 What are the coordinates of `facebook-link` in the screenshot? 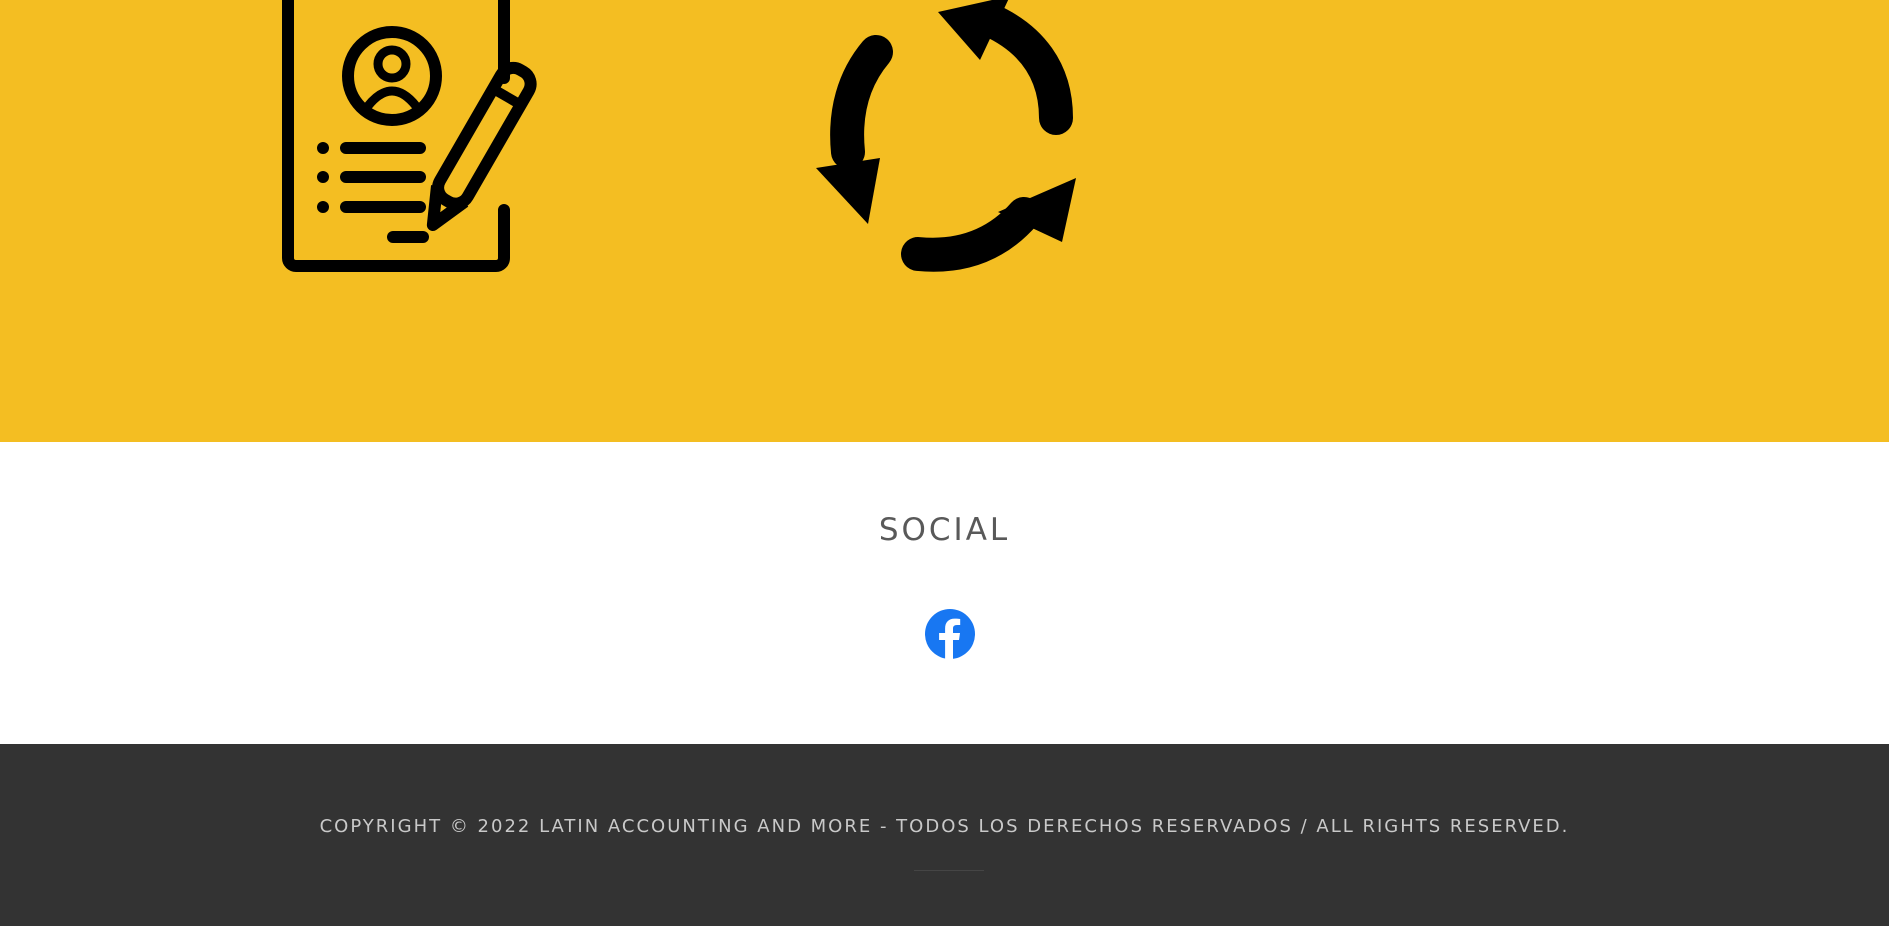 It's located at (950, 634).